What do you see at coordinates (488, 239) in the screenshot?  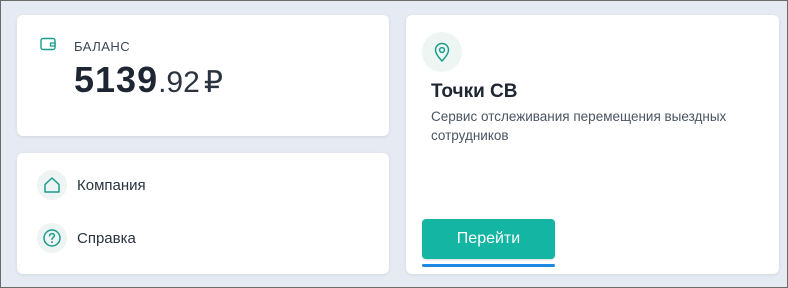 I see `go-button: Перейти` at bounding box center [488, 239].